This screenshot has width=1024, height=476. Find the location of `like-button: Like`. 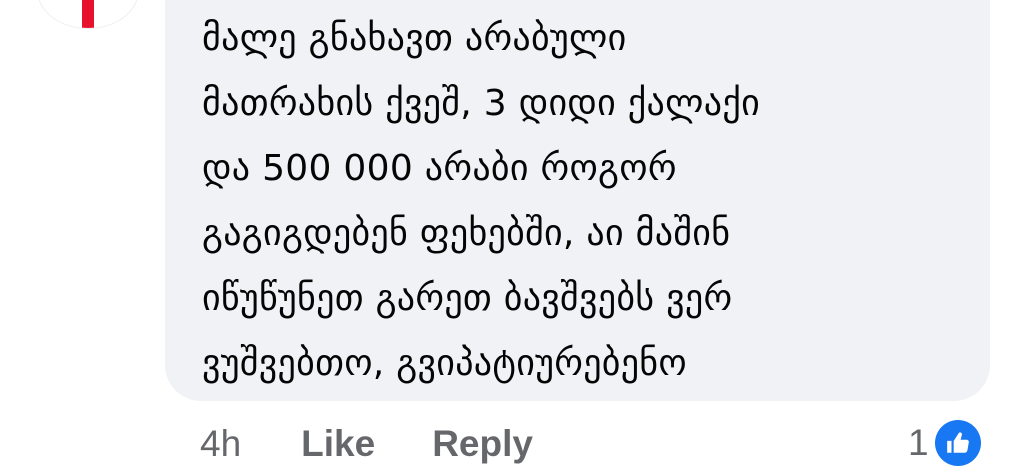

like-button: Like is located at coordinates (338, 444).